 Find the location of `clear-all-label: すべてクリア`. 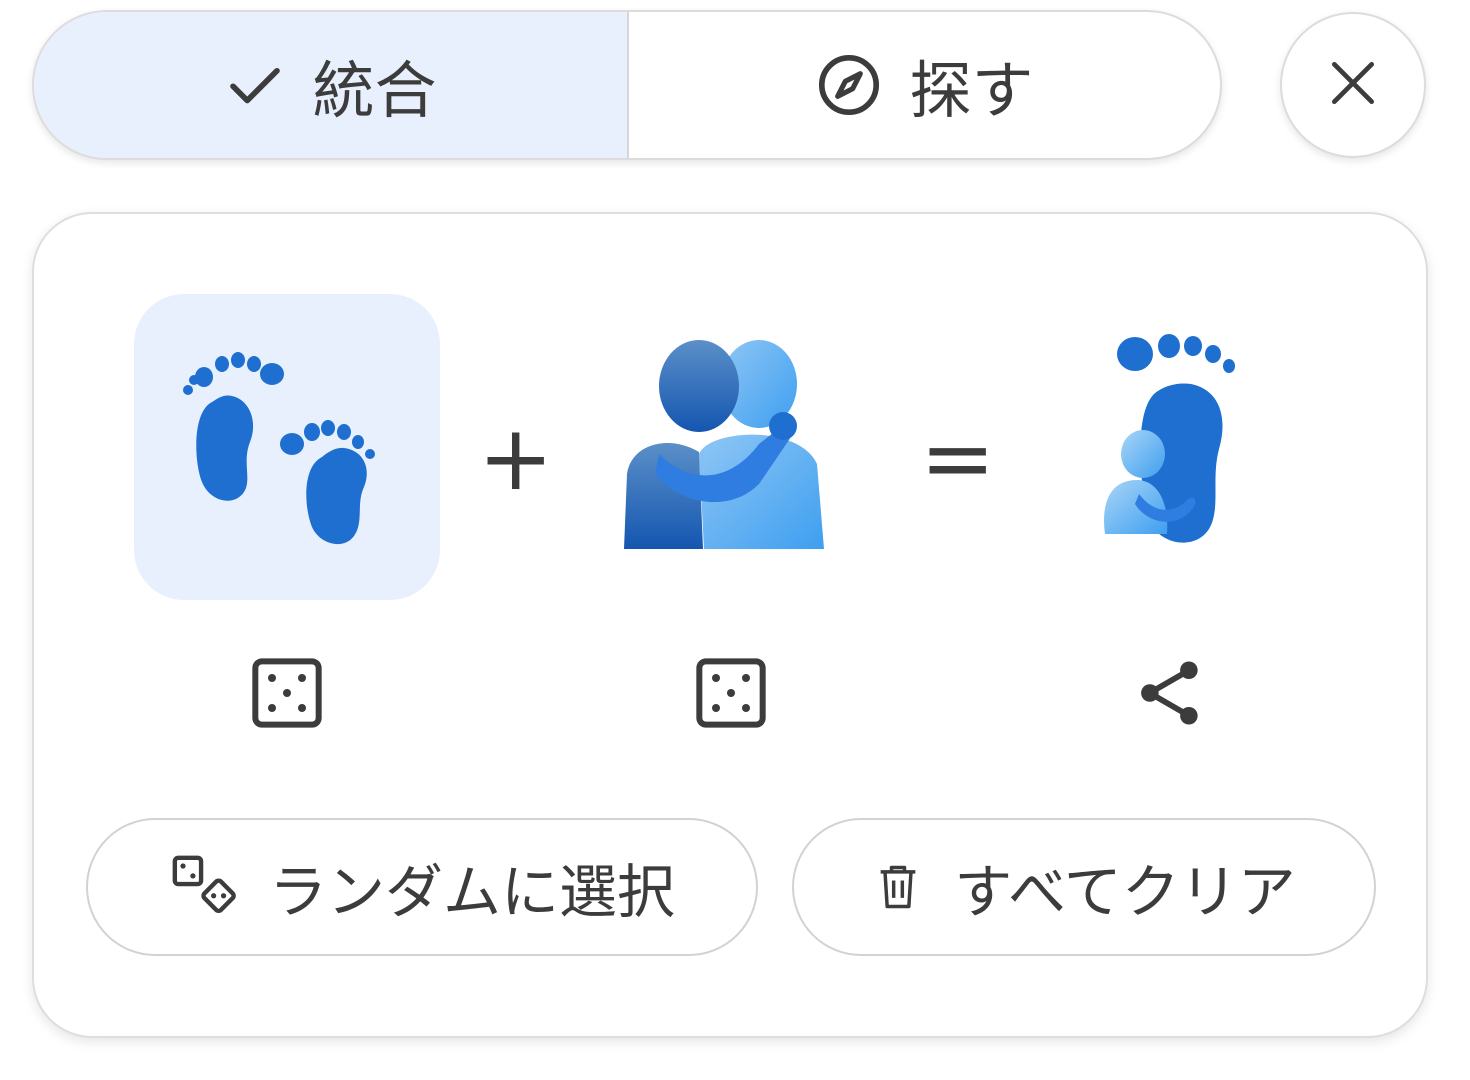

clear-all-label: すべてクリア is located at coordinates (1125, 892).